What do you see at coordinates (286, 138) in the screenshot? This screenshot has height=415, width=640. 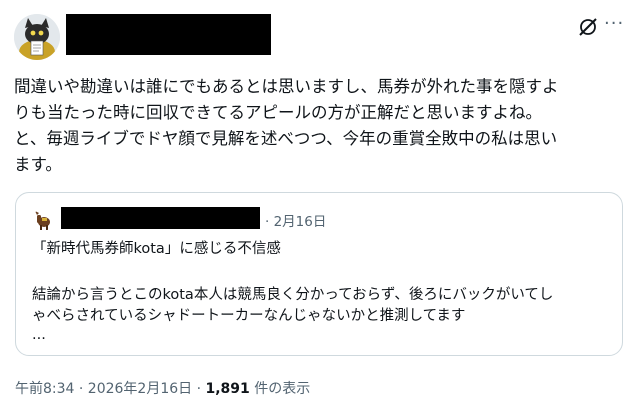 I see `tweet-body-line: と、毎週ライブでドヤ顔で見解を述べつつ、今年の重賞全敗中の私は思い` at bounding box center [286, 138].